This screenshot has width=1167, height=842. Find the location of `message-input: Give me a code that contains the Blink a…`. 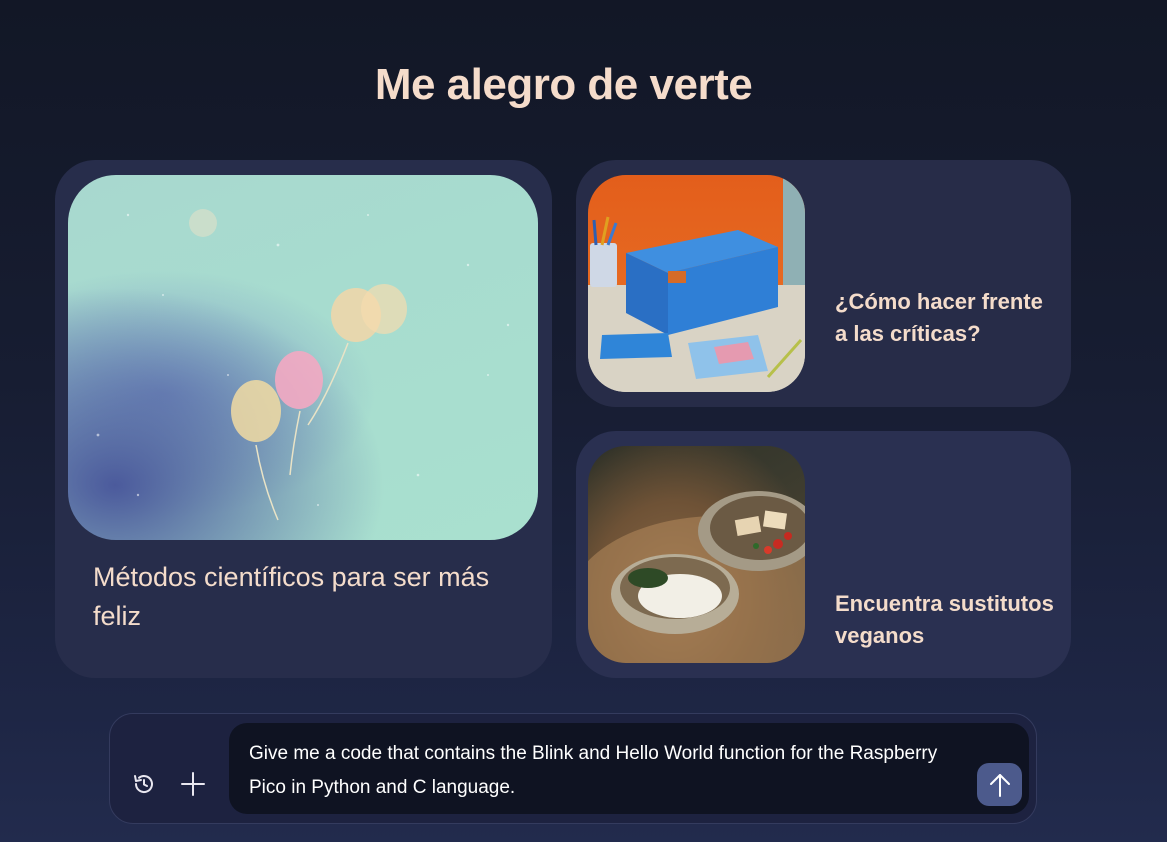

message-input: Give me a code that contains the Blink a… is located at coordinates (629, 768).